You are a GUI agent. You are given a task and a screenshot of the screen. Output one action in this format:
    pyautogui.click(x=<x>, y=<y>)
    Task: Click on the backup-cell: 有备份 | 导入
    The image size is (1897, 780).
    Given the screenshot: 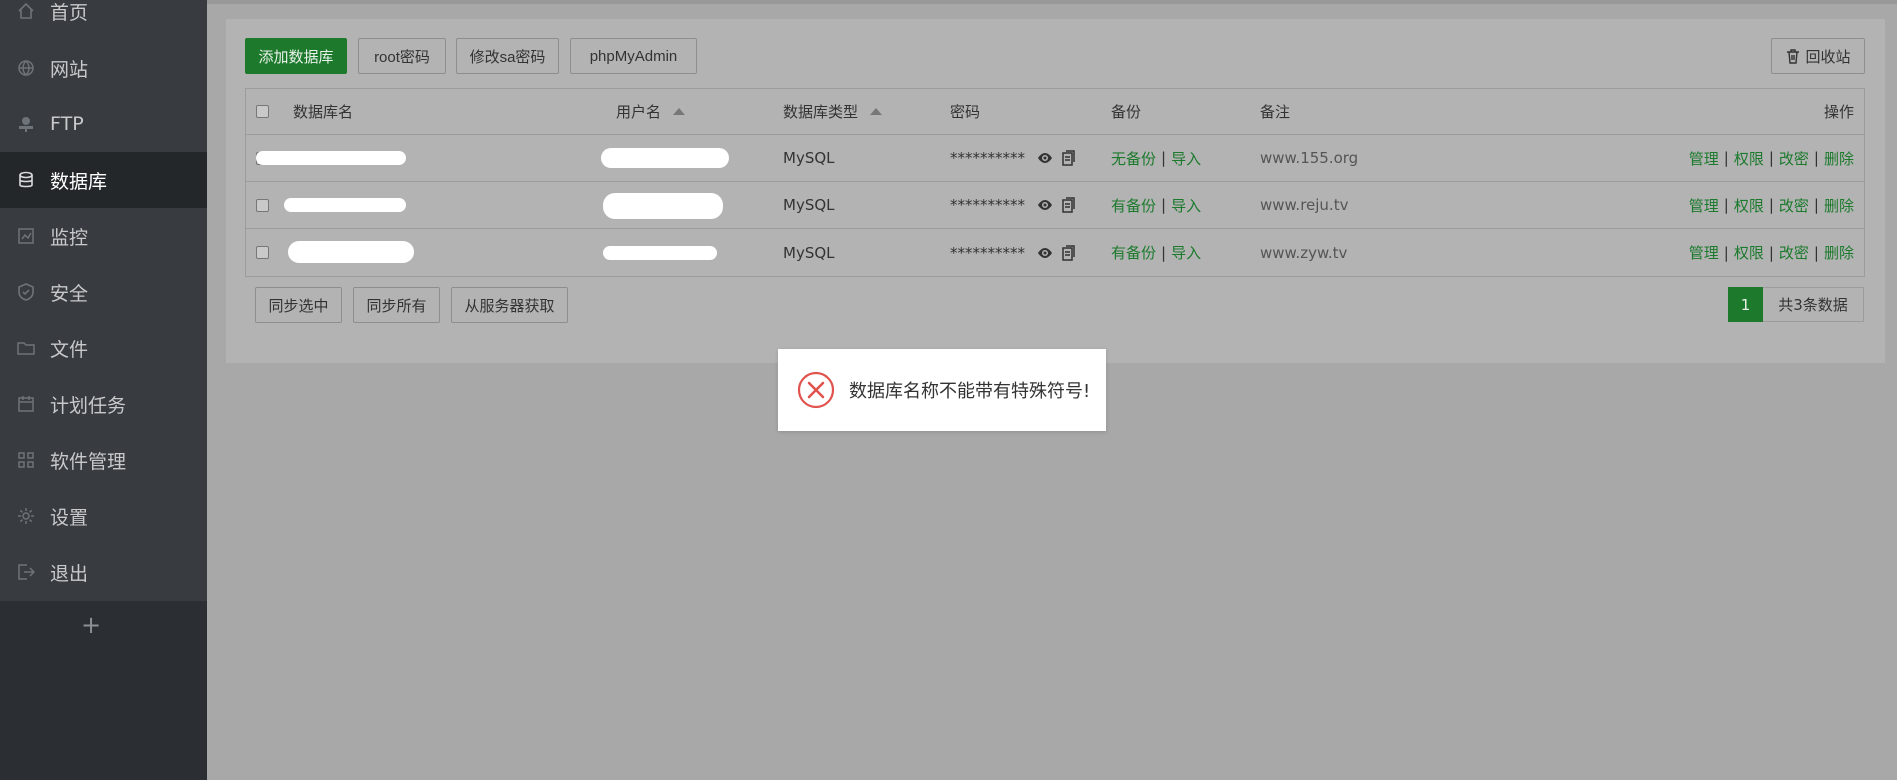 What is the action you would take?
    pyautogui.click(x=1156, y=252)
    